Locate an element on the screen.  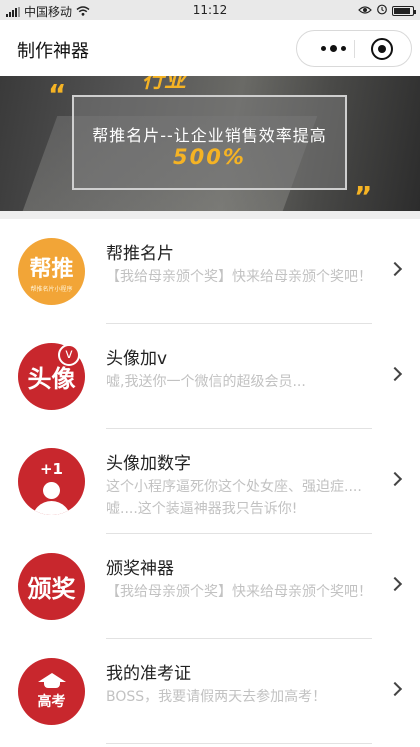
eye-icon is located at coordinates (365, 11).